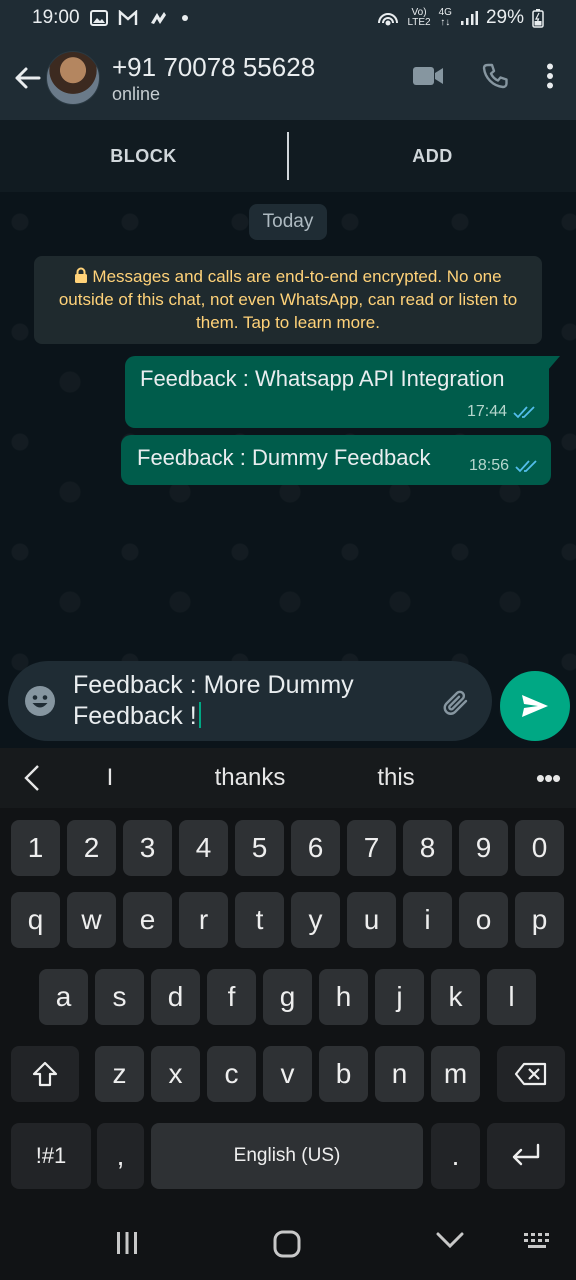  I want to click on keyboard-switch-button, so click(538, 1244).